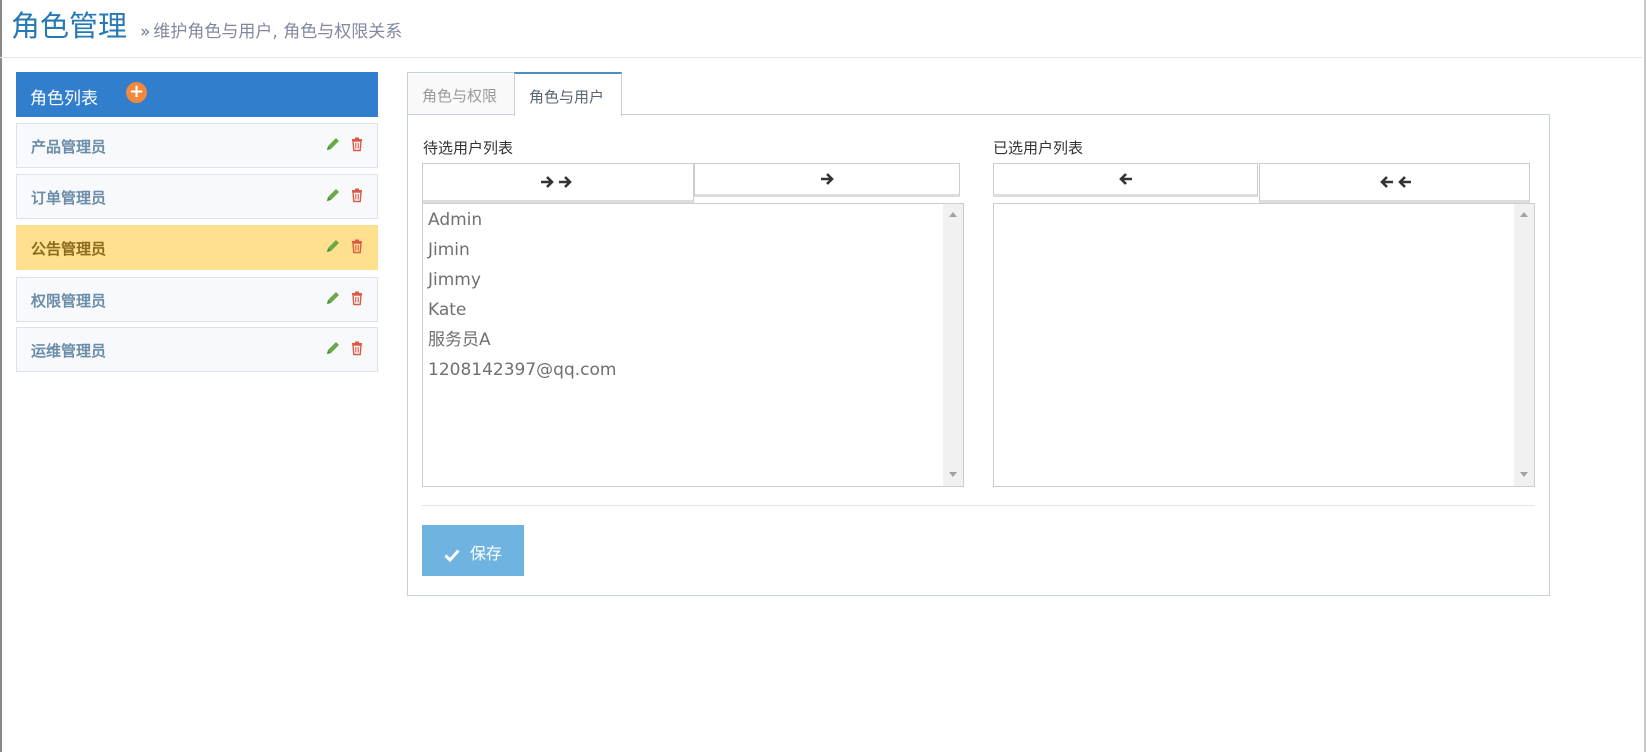 The image size is (1646, 752). What do you see at coordinates (197, 94) in the screenshot?
I see `role-list-header: 角色列表 +` at bounding box center [197, 94].